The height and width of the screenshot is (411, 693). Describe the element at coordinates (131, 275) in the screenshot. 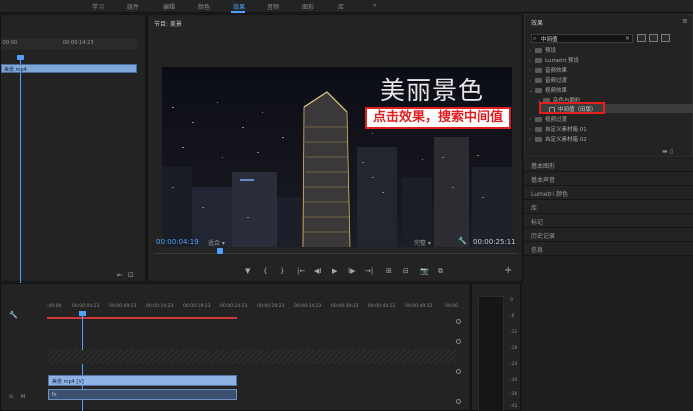

I see `settings-icon: ⊡` at that location.